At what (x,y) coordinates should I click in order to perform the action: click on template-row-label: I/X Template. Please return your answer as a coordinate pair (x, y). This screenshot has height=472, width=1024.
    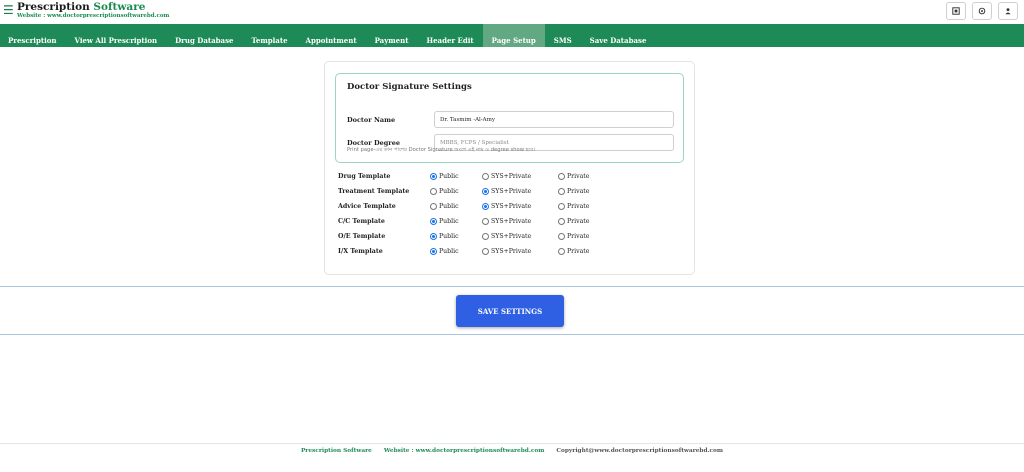
    Looking at the image, I should click on (360, 251).